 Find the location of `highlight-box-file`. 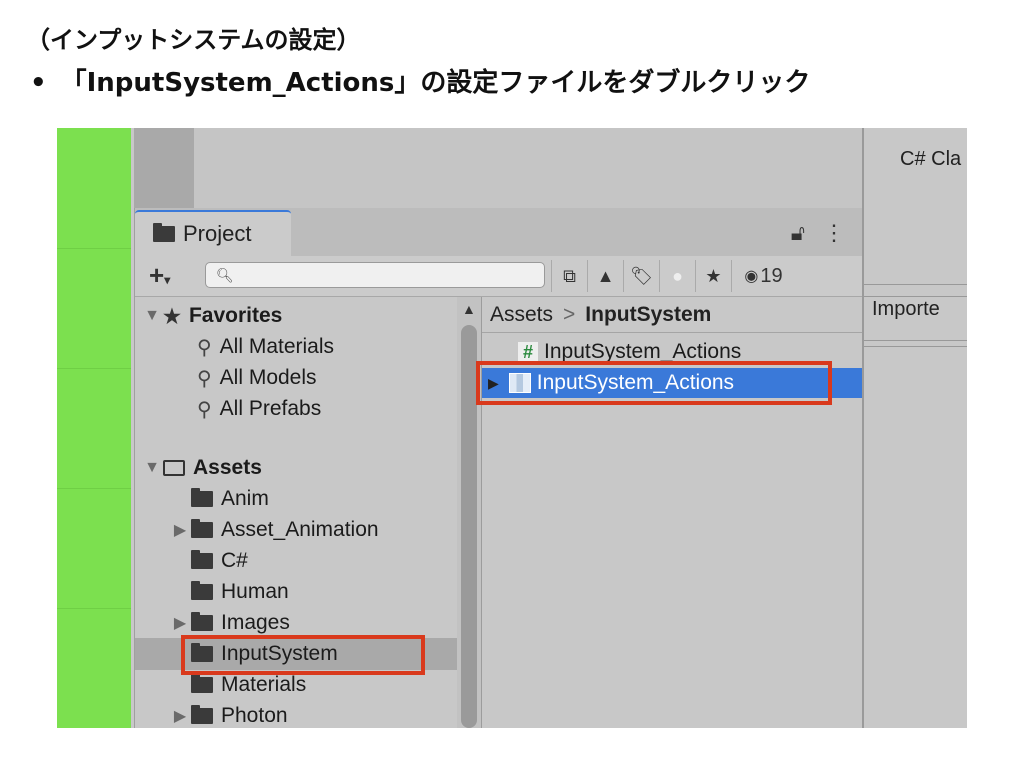

highlight-box-file is located at coordinates (654, 383).